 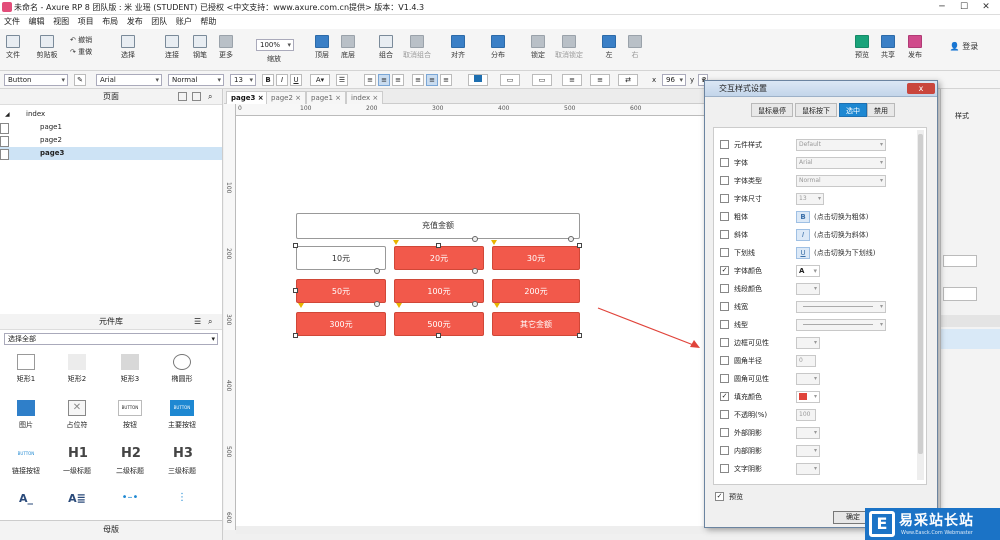 I want to click on menu-edit: 编辑, so click(x=37, y=22).